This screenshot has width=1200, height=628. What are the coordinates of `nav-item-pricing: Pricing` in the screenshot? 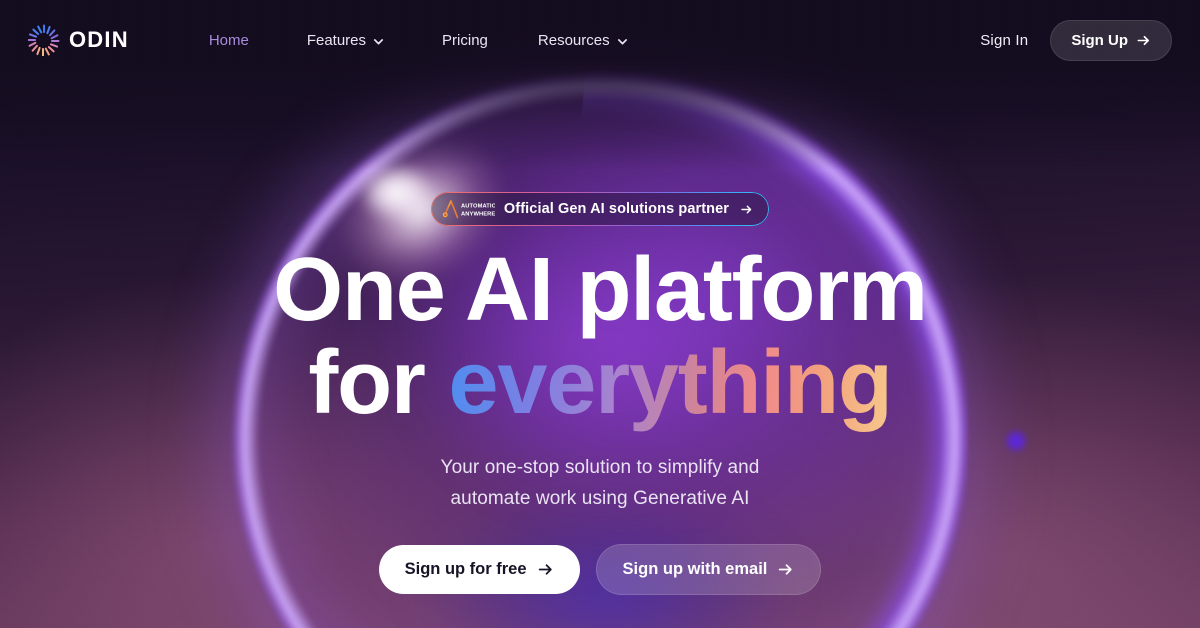 It's located at (465, 40).